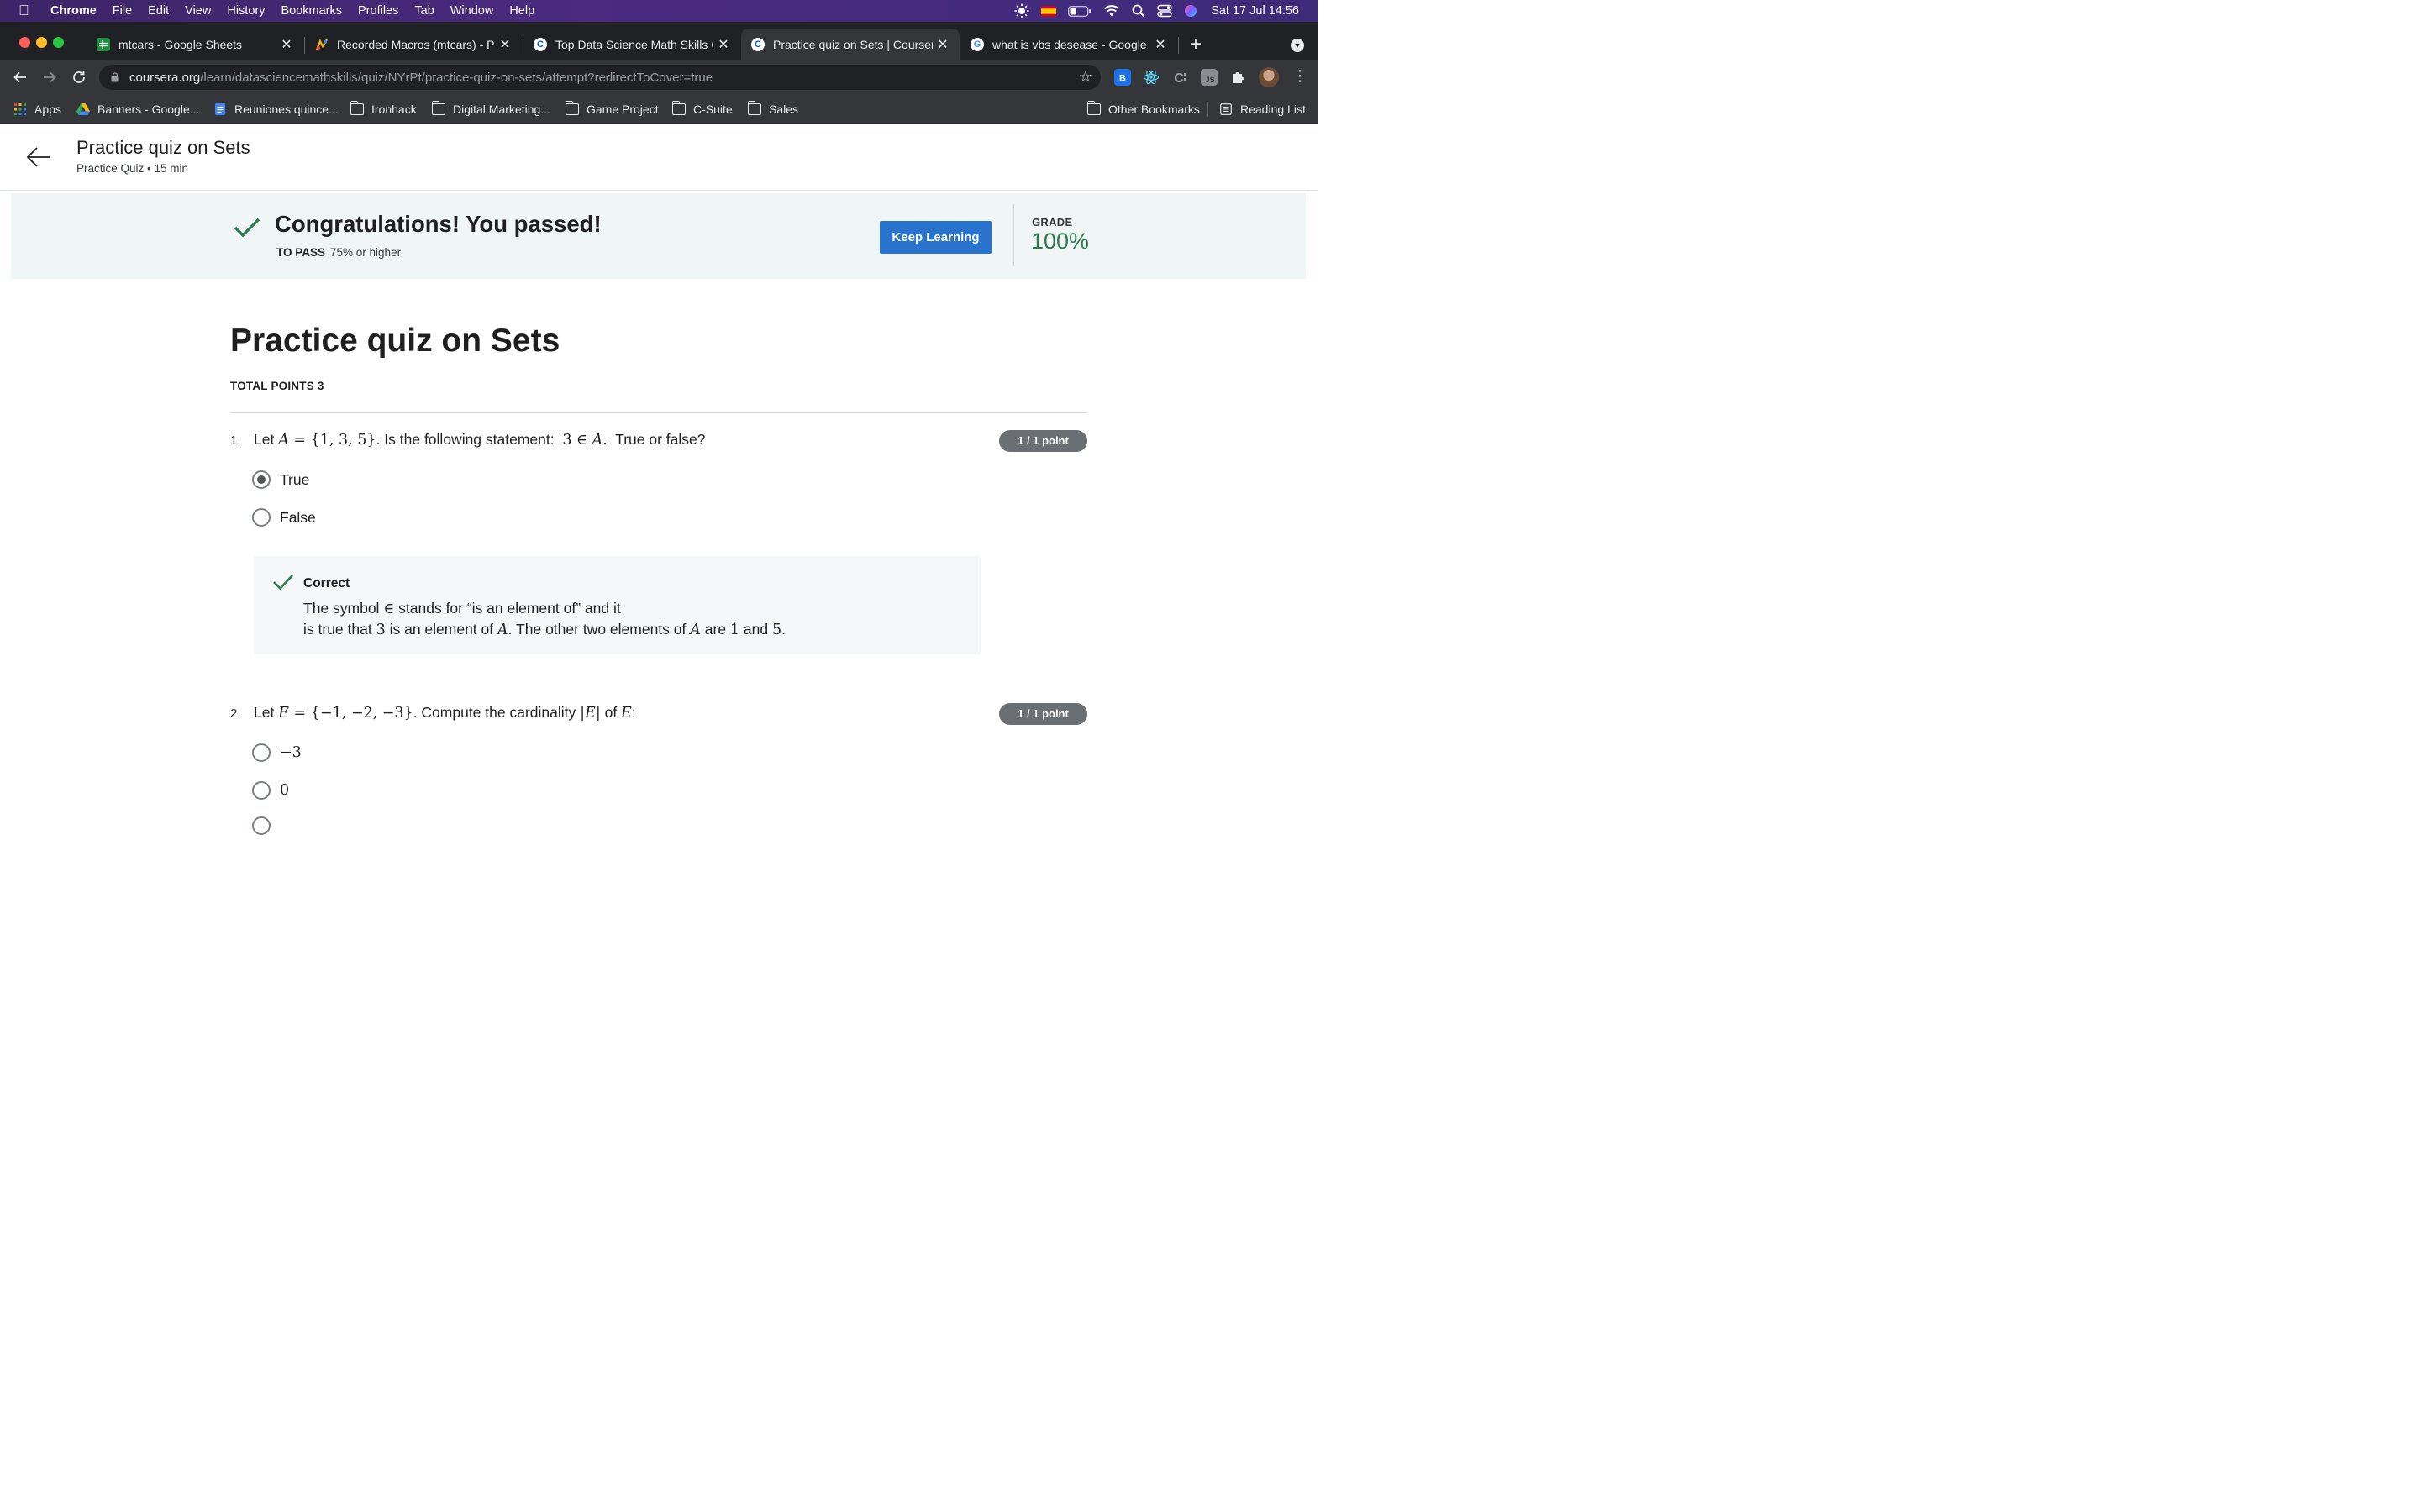 Image resolution: width=2420 pixels, height=1512 pixels. I want to click on bookmark-other-bookmarks: Other Bookmarks, so click(1143, 109).